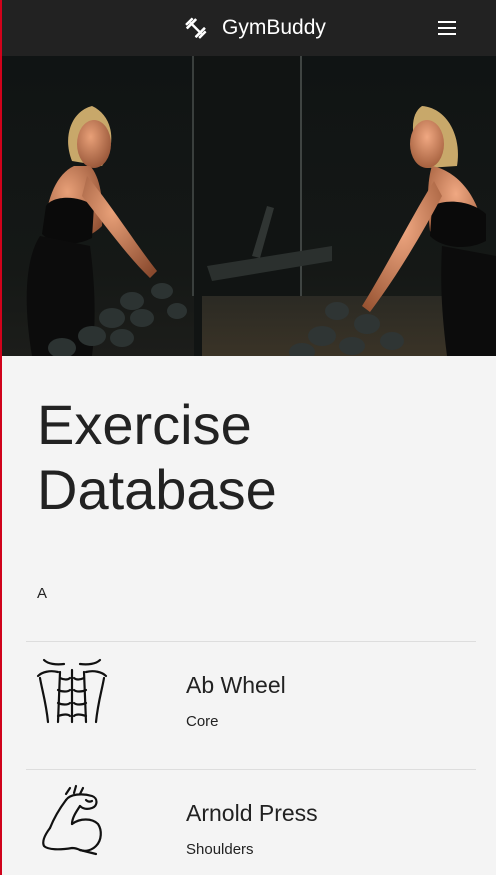 The image size is (496, 875). I want to click on dumbbell-icon, so click(196, 28).